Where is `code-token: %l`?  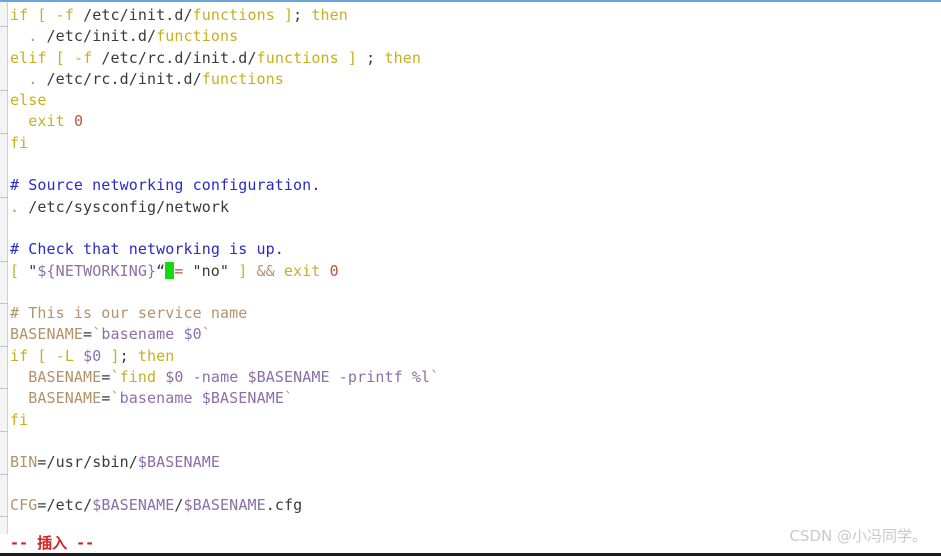
code-token: %l is located at coordinates (421, 377).